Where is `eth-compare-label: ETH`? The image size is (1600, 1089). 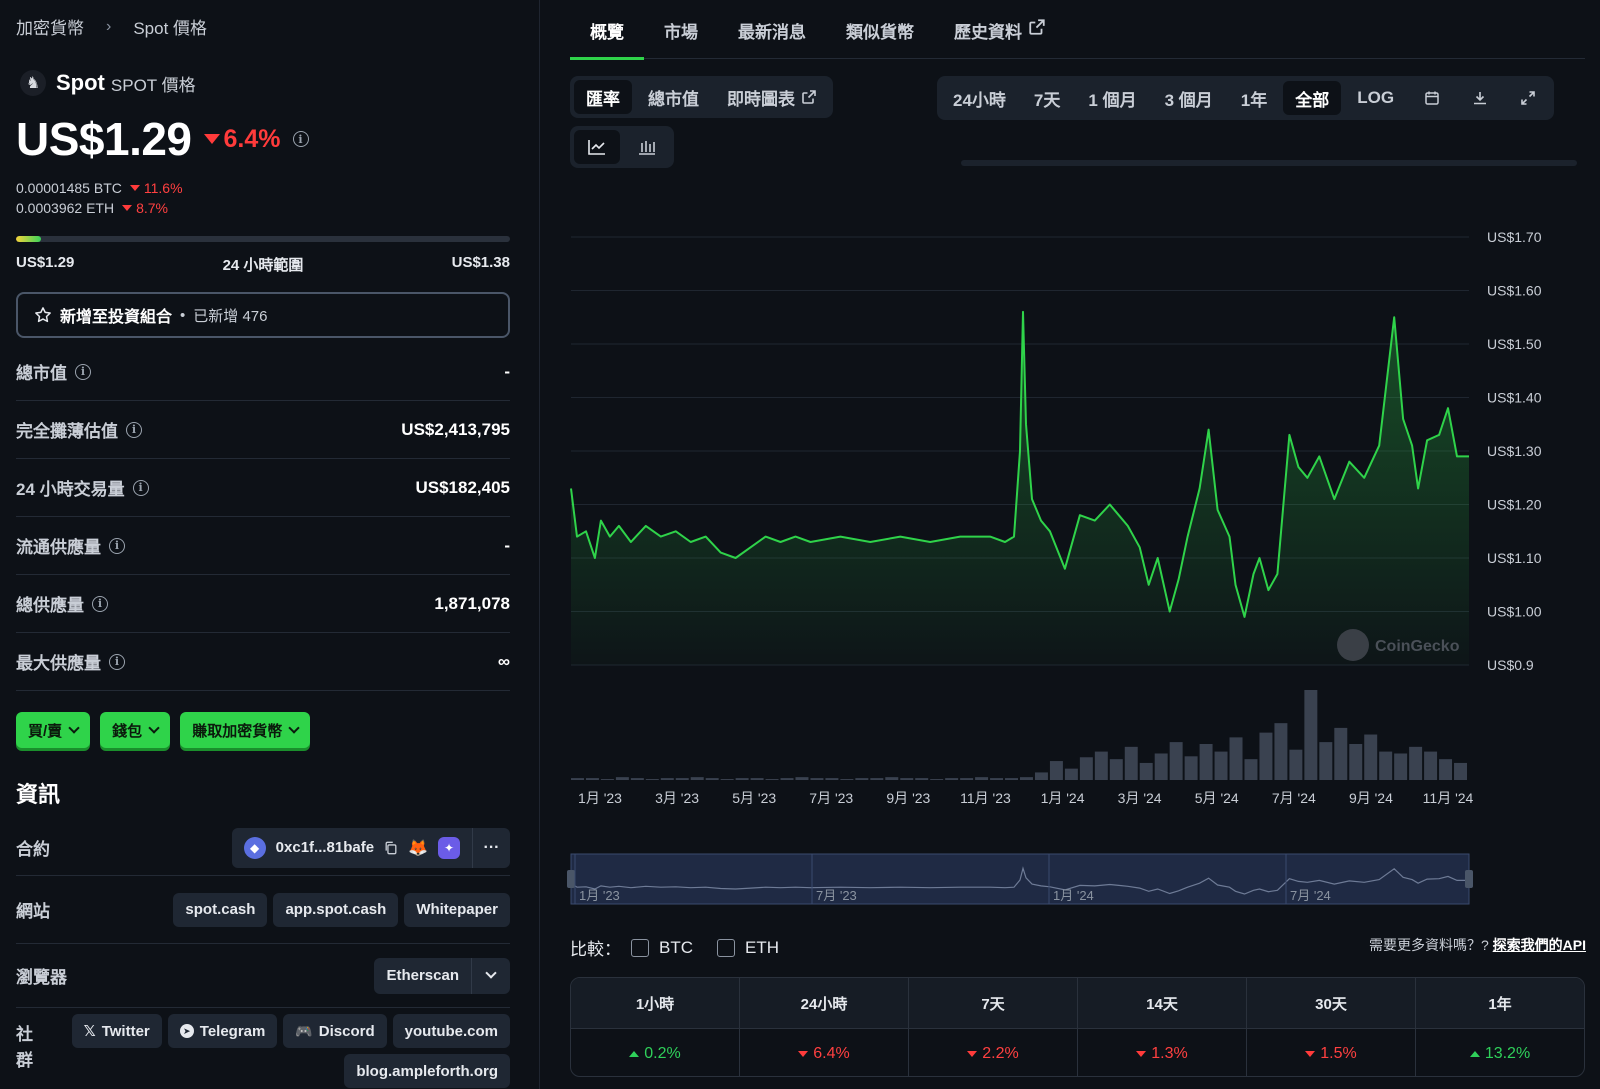 eth-compare-label: ETH is located at coordinates (762, 947).